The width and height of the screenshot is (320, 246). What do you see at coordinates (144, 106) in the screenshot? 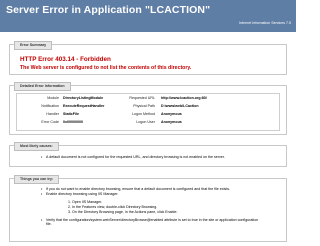
I see `detail-label: Physical Path` at bounding box center [144, 106].